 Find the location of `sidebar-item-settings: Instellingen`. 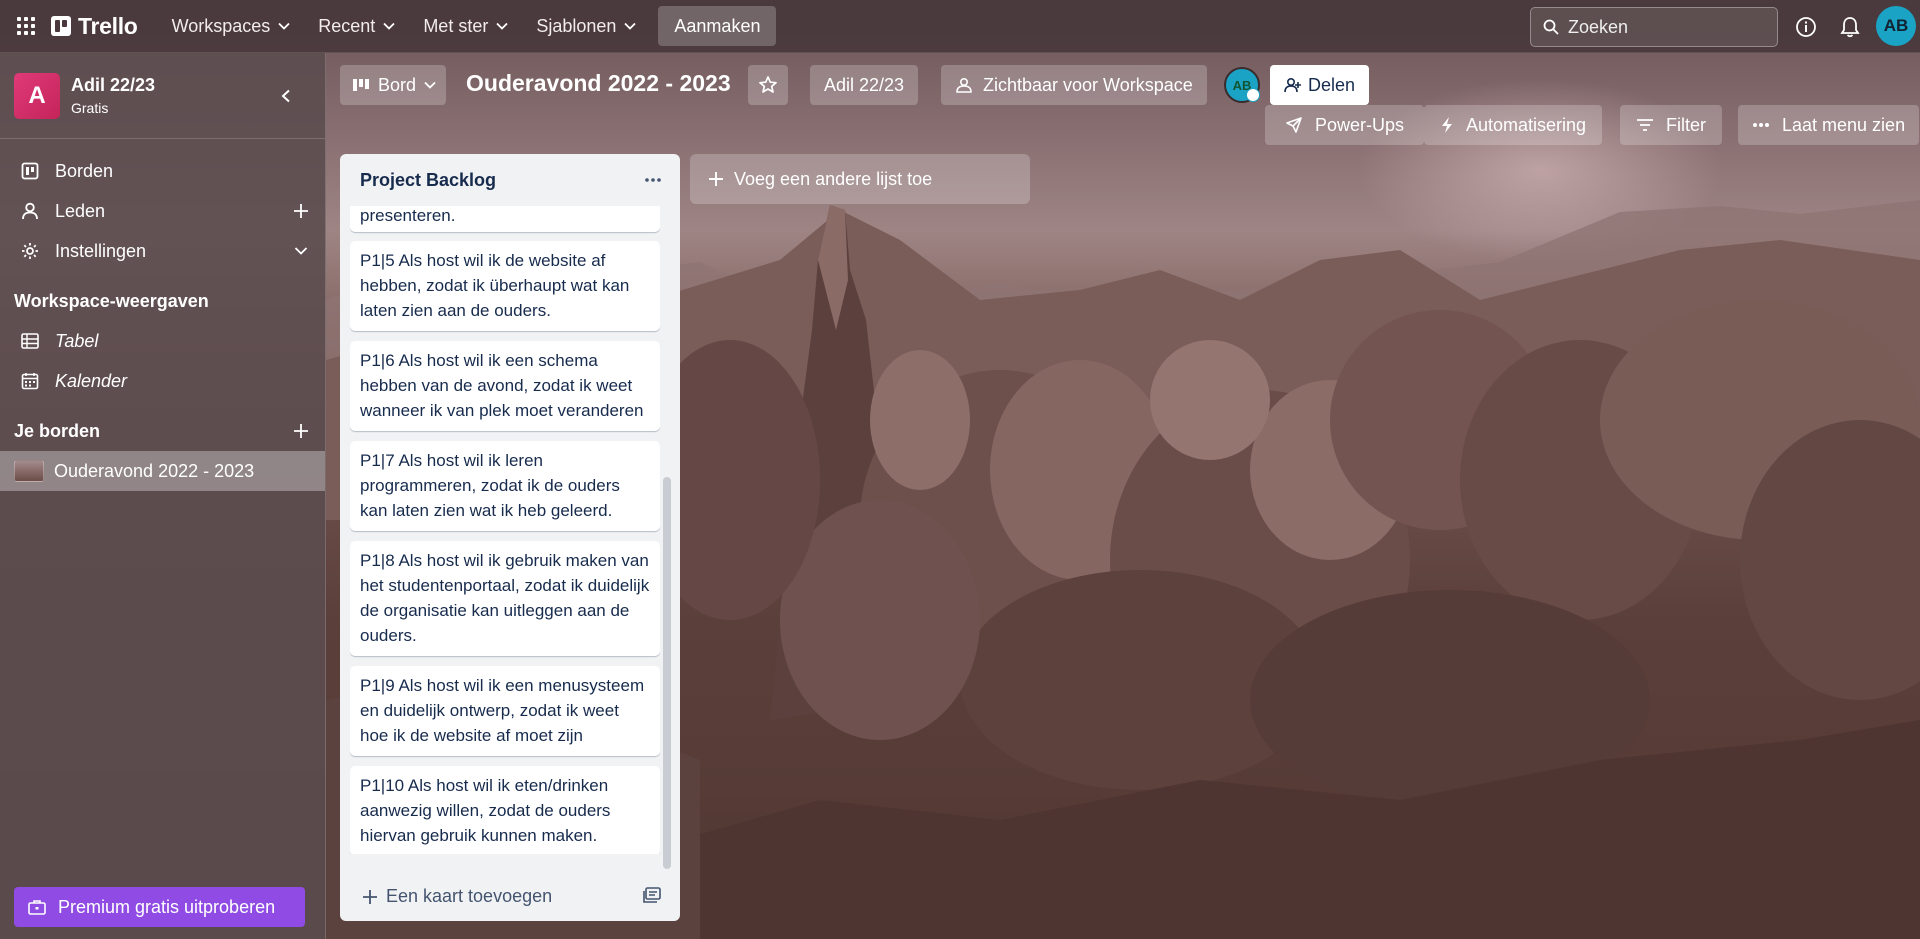

sidebar-item-settings: Instellingen is located at coordinates (162, 251).